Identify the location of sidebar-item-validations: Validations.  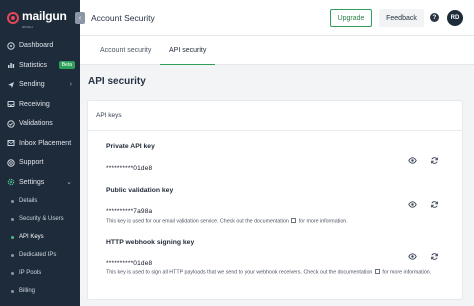
(40, 124).